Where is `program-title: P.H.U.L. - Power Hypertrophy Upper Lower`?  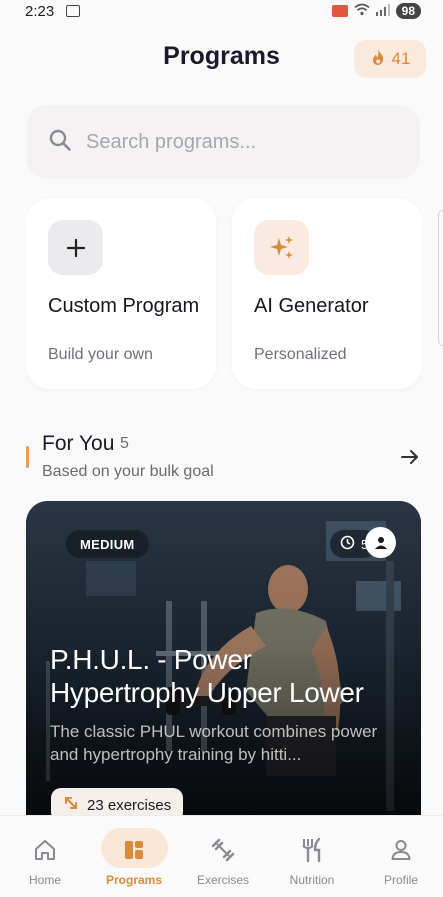 program-title: P.H.U.L. - Power Hypertrophy Upper Lower is located at coordinates (207, 676).